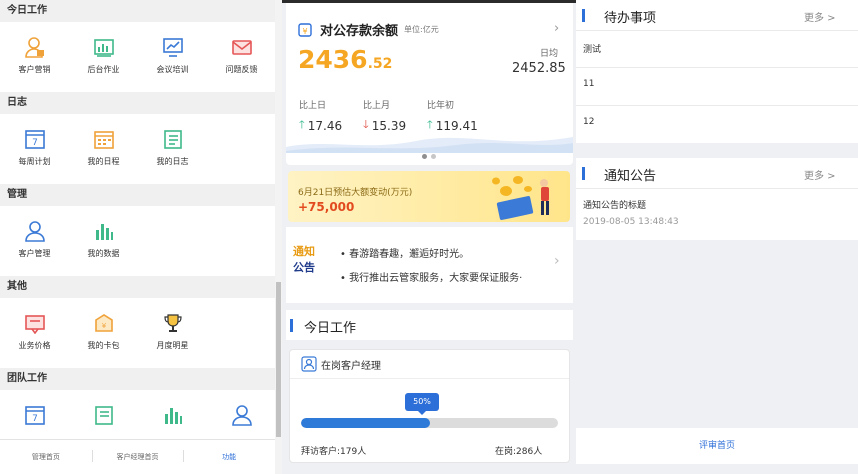  Describe the element at coordinates (103, 64) in the screenshot. I see `backend-job-item: 后台作业` at that location.